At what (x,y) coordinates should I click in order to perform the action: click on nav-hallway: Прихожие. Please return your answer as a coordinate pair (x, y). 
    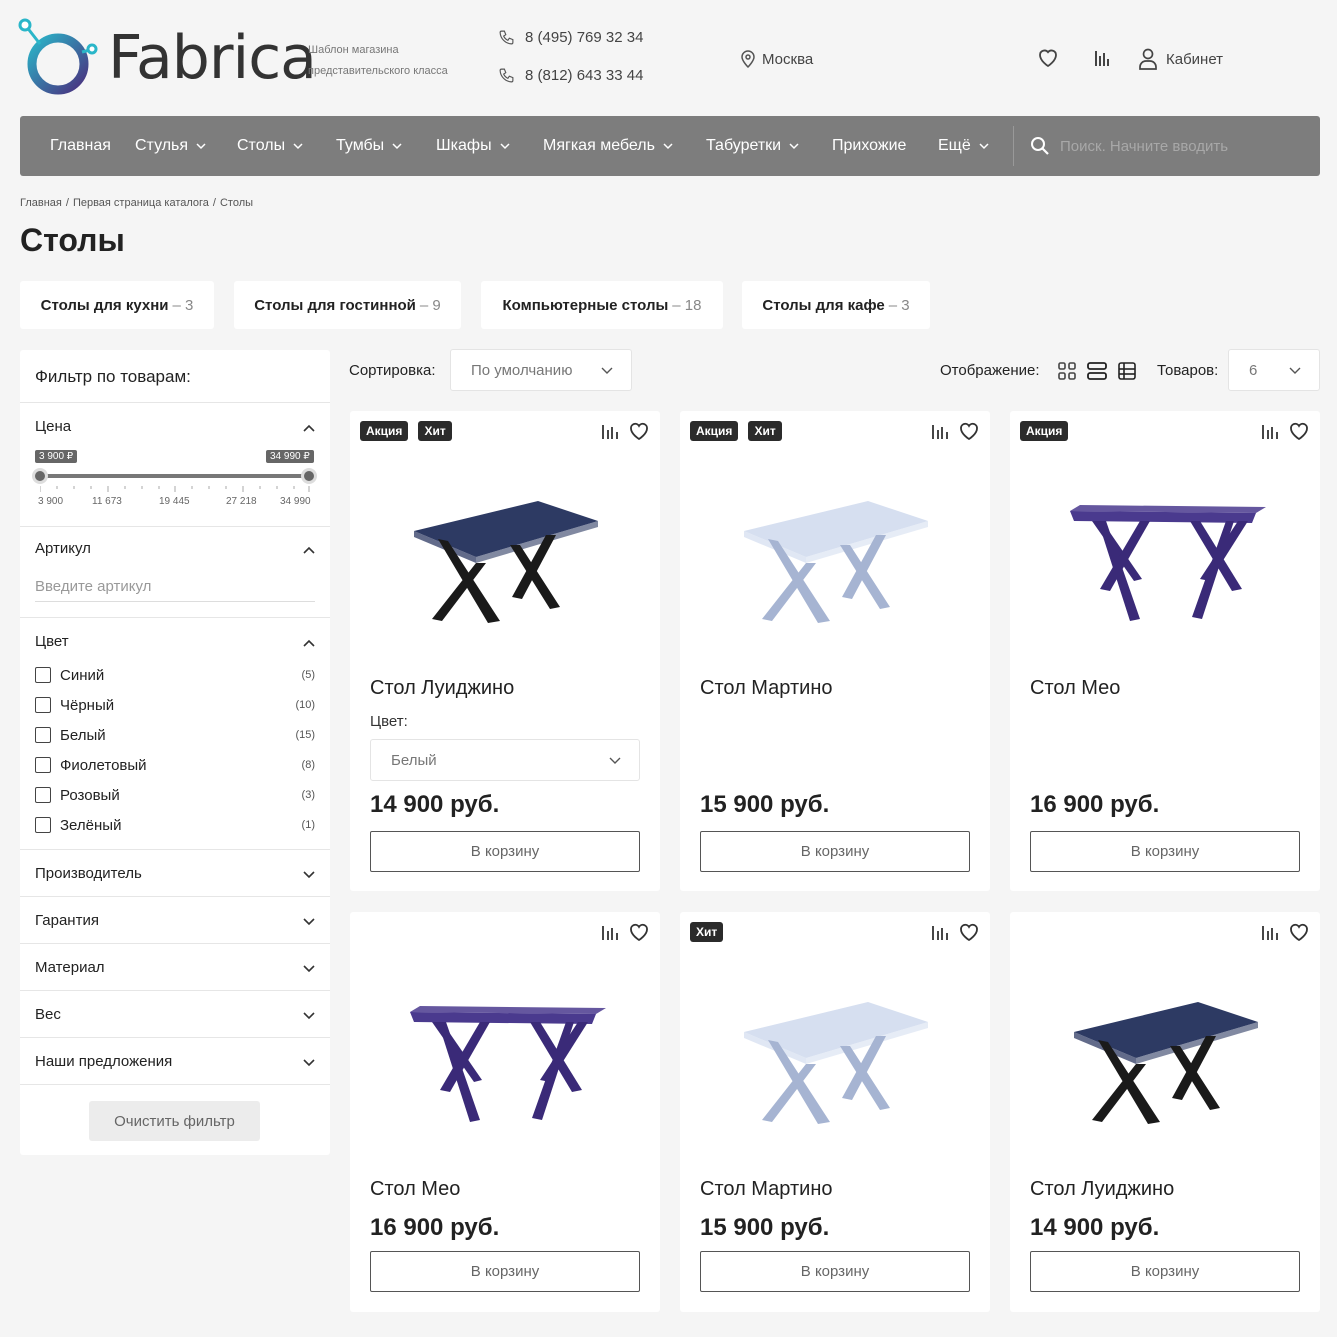
    Looking at the image, I should click on (869, 146).